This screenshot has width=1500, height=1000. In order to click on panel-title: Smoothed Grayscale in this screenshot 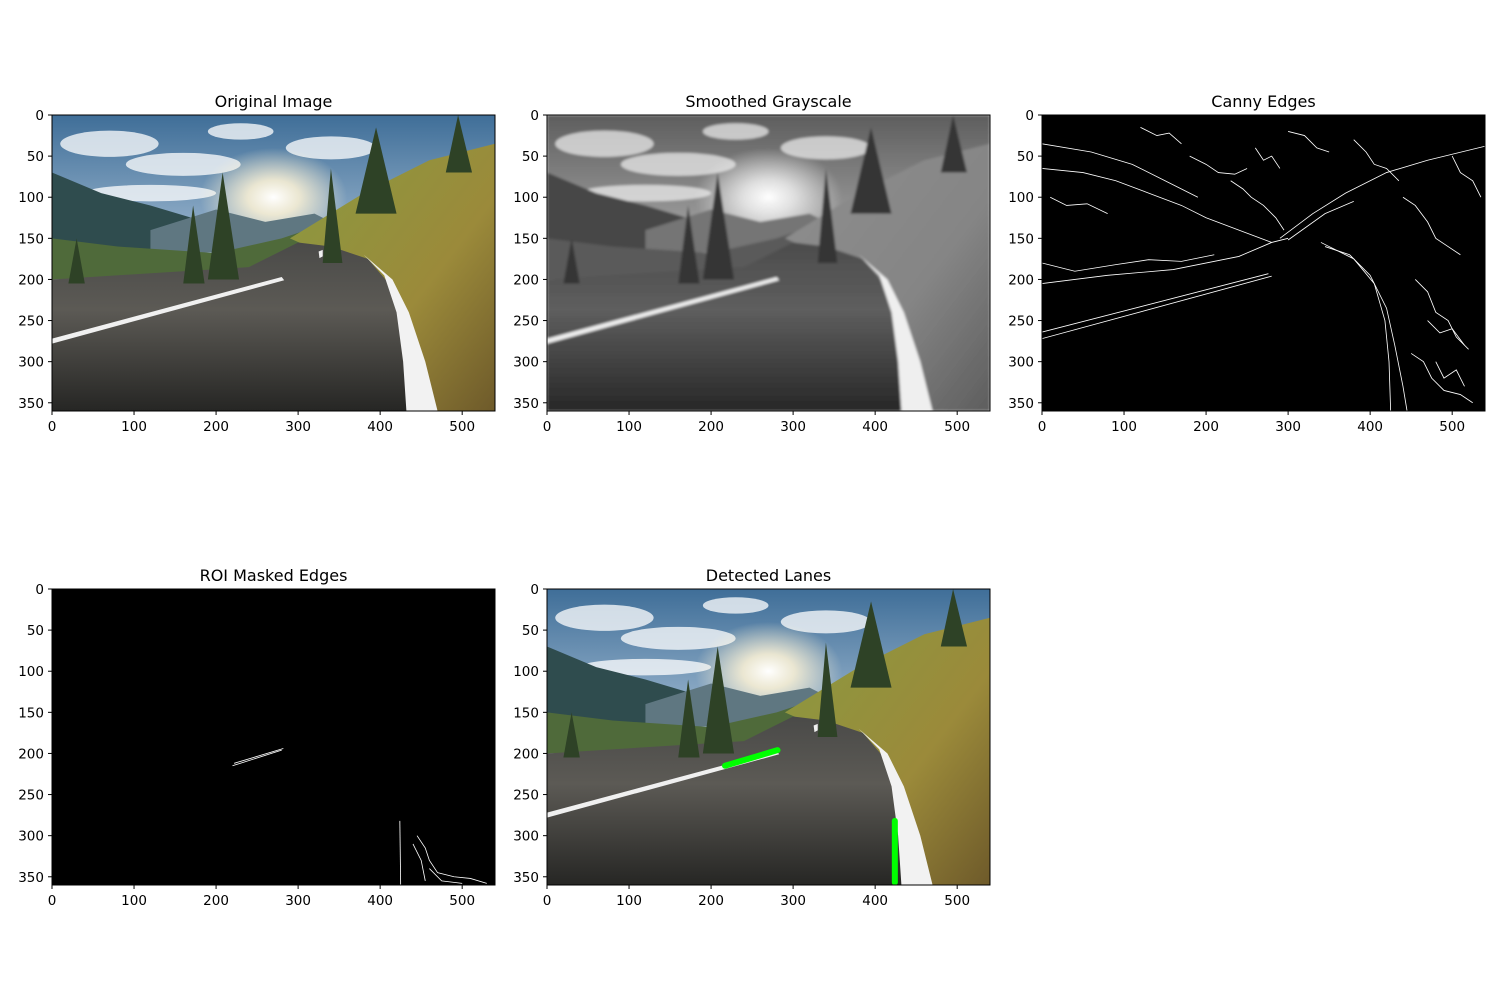, I will do `click(768, 101)`.